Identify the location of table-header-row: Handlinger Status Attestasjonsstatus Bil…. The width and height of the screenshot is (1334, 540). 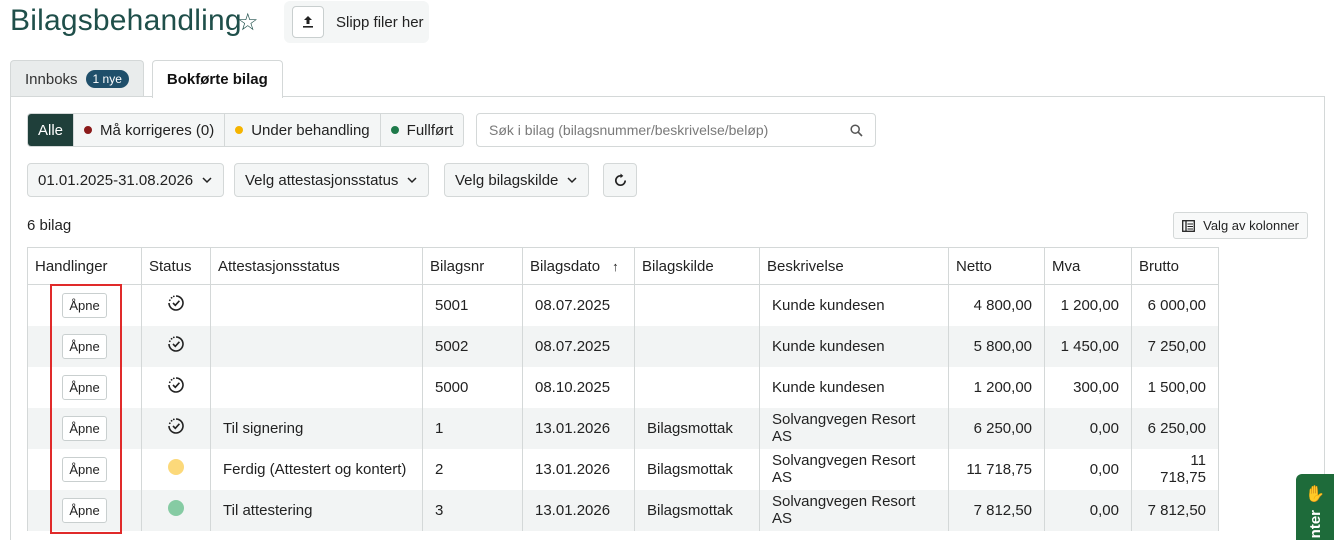
(623, 266).